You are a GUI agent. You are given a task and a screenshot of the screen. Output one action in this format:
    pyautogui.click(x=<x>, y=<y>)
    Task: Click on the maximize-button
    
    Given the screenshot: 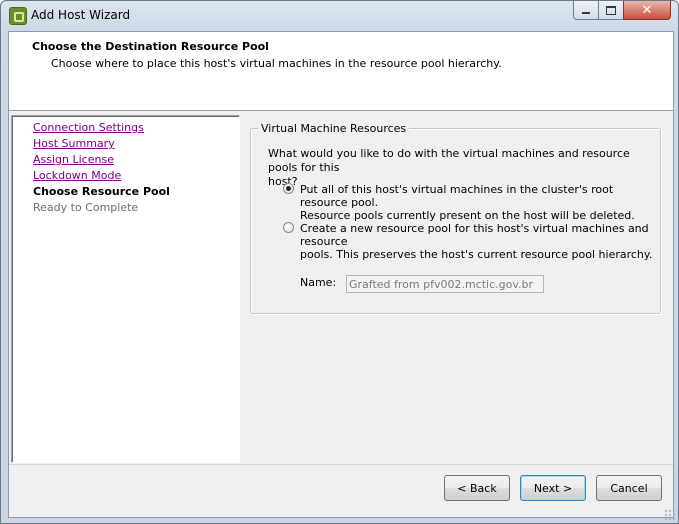 What is the action you would take?
    pyautogui.click(x=611, y=10)
    